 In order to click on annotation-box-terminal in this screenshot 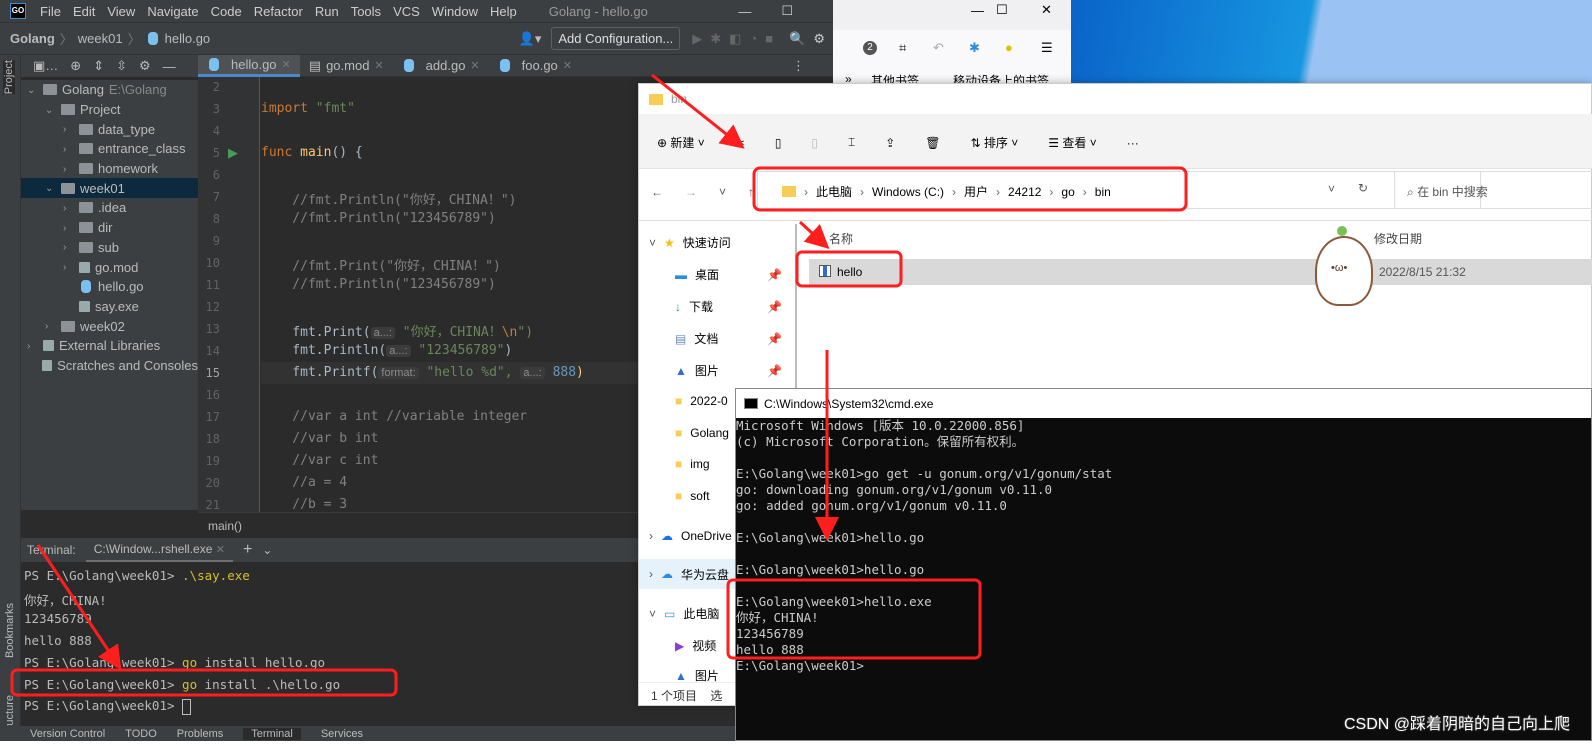, I will do `click(204, 682)`.